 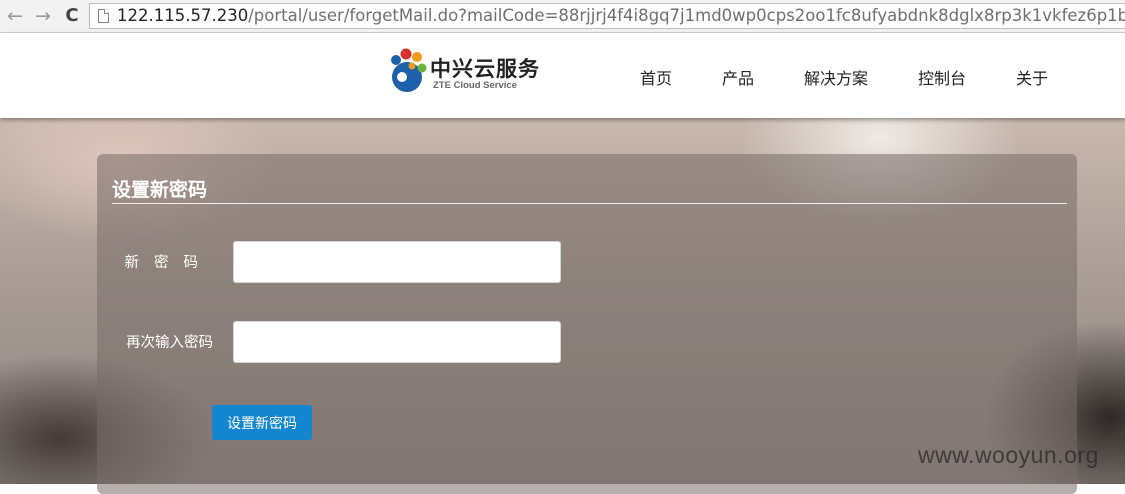 I want to click on nav-item-about: 关于, so click(x=1032, y=77).